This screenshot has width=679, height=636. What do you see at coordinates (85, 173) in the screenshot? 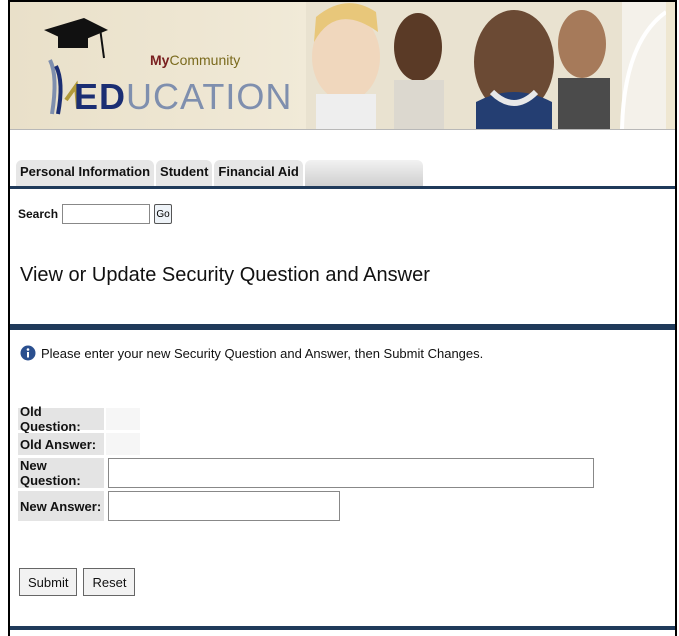
I see `tab-personal-information: Personal Information` at bounding box center [85, 173].